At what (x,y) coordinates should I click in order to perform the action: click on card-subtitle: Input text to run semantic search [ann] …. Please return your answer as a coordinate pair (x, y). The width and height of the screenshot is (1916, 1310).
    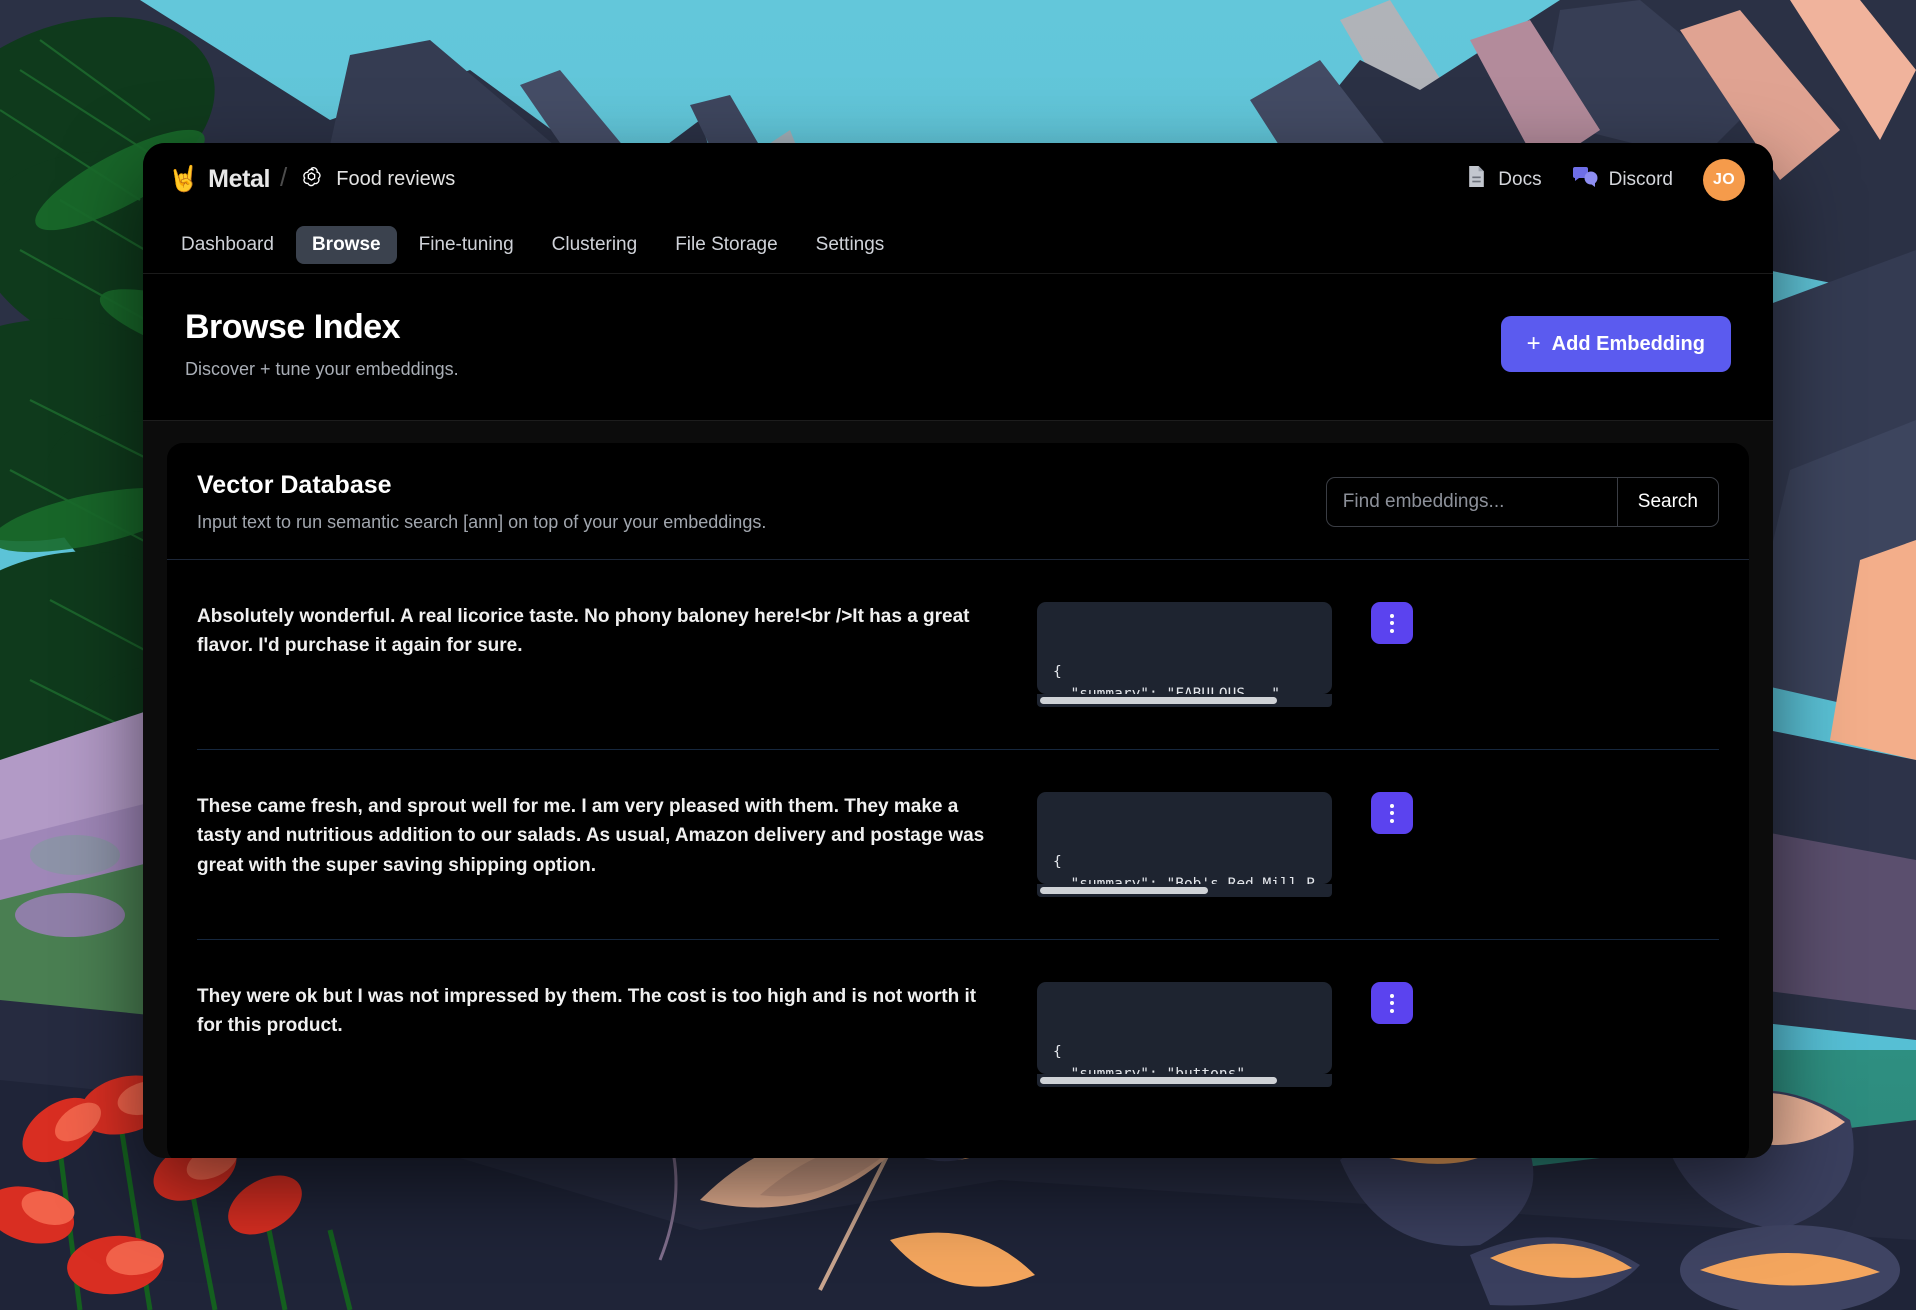
    Looking at the image, I should click on (482, 522).